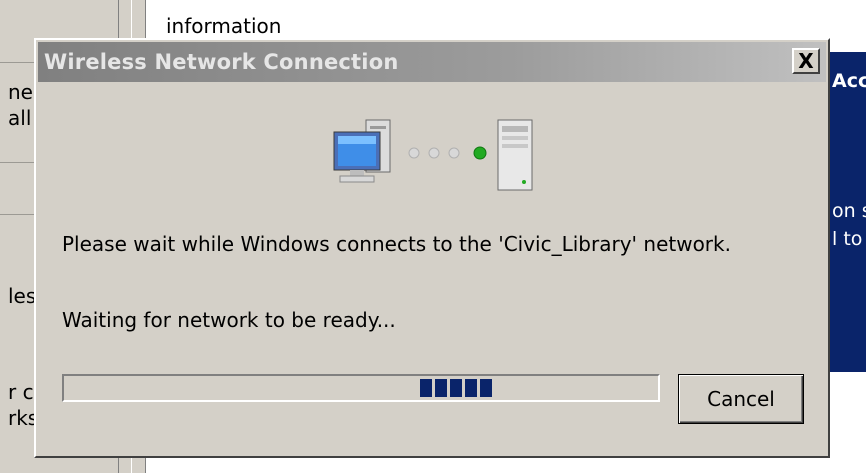 This screenshot has height=473, width=866. I want to click on cancel-label: Cancel, so click(741, 399).